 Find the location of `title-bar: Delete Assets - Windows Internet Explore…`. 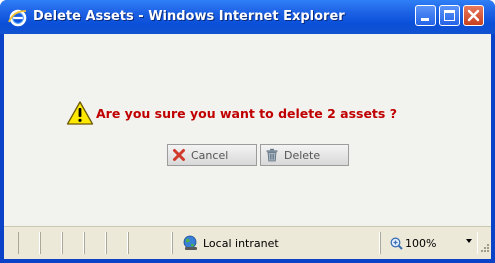

title-bar: Delete Assets - Windows Internet Explore… is located at coordinates (247, 17).